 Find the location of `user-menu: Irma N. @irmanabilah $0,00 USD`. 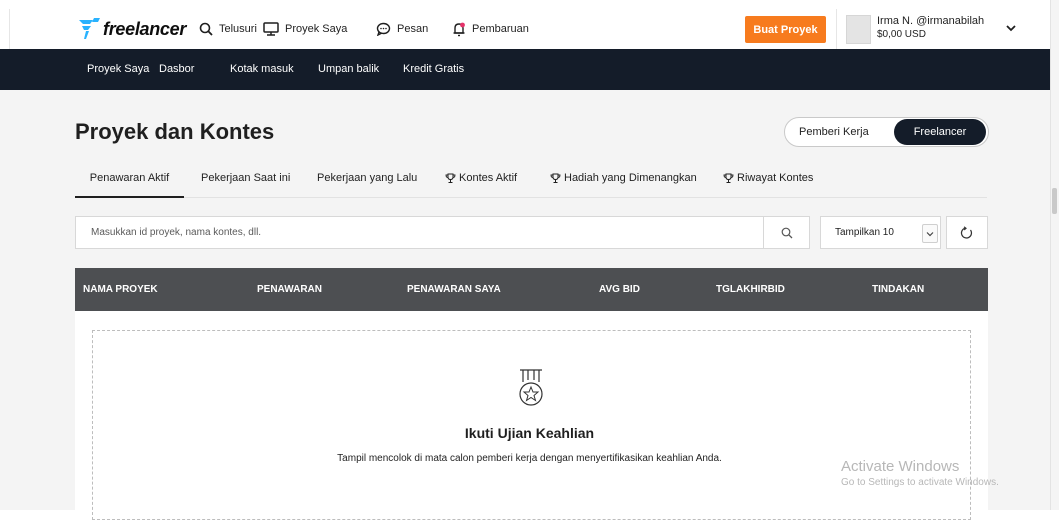

user-menu: Irma N. @irmanabilah $0,00 USD is located at coordinates (943, 29).